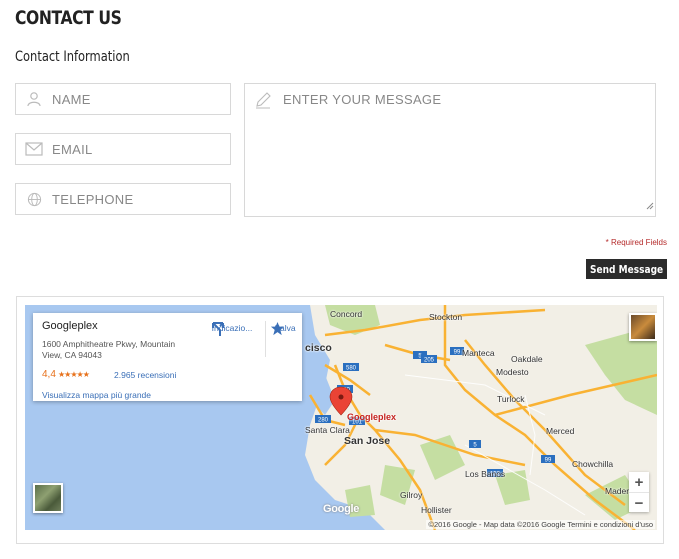  I want to click on envelope-icon, so click(34, 149).